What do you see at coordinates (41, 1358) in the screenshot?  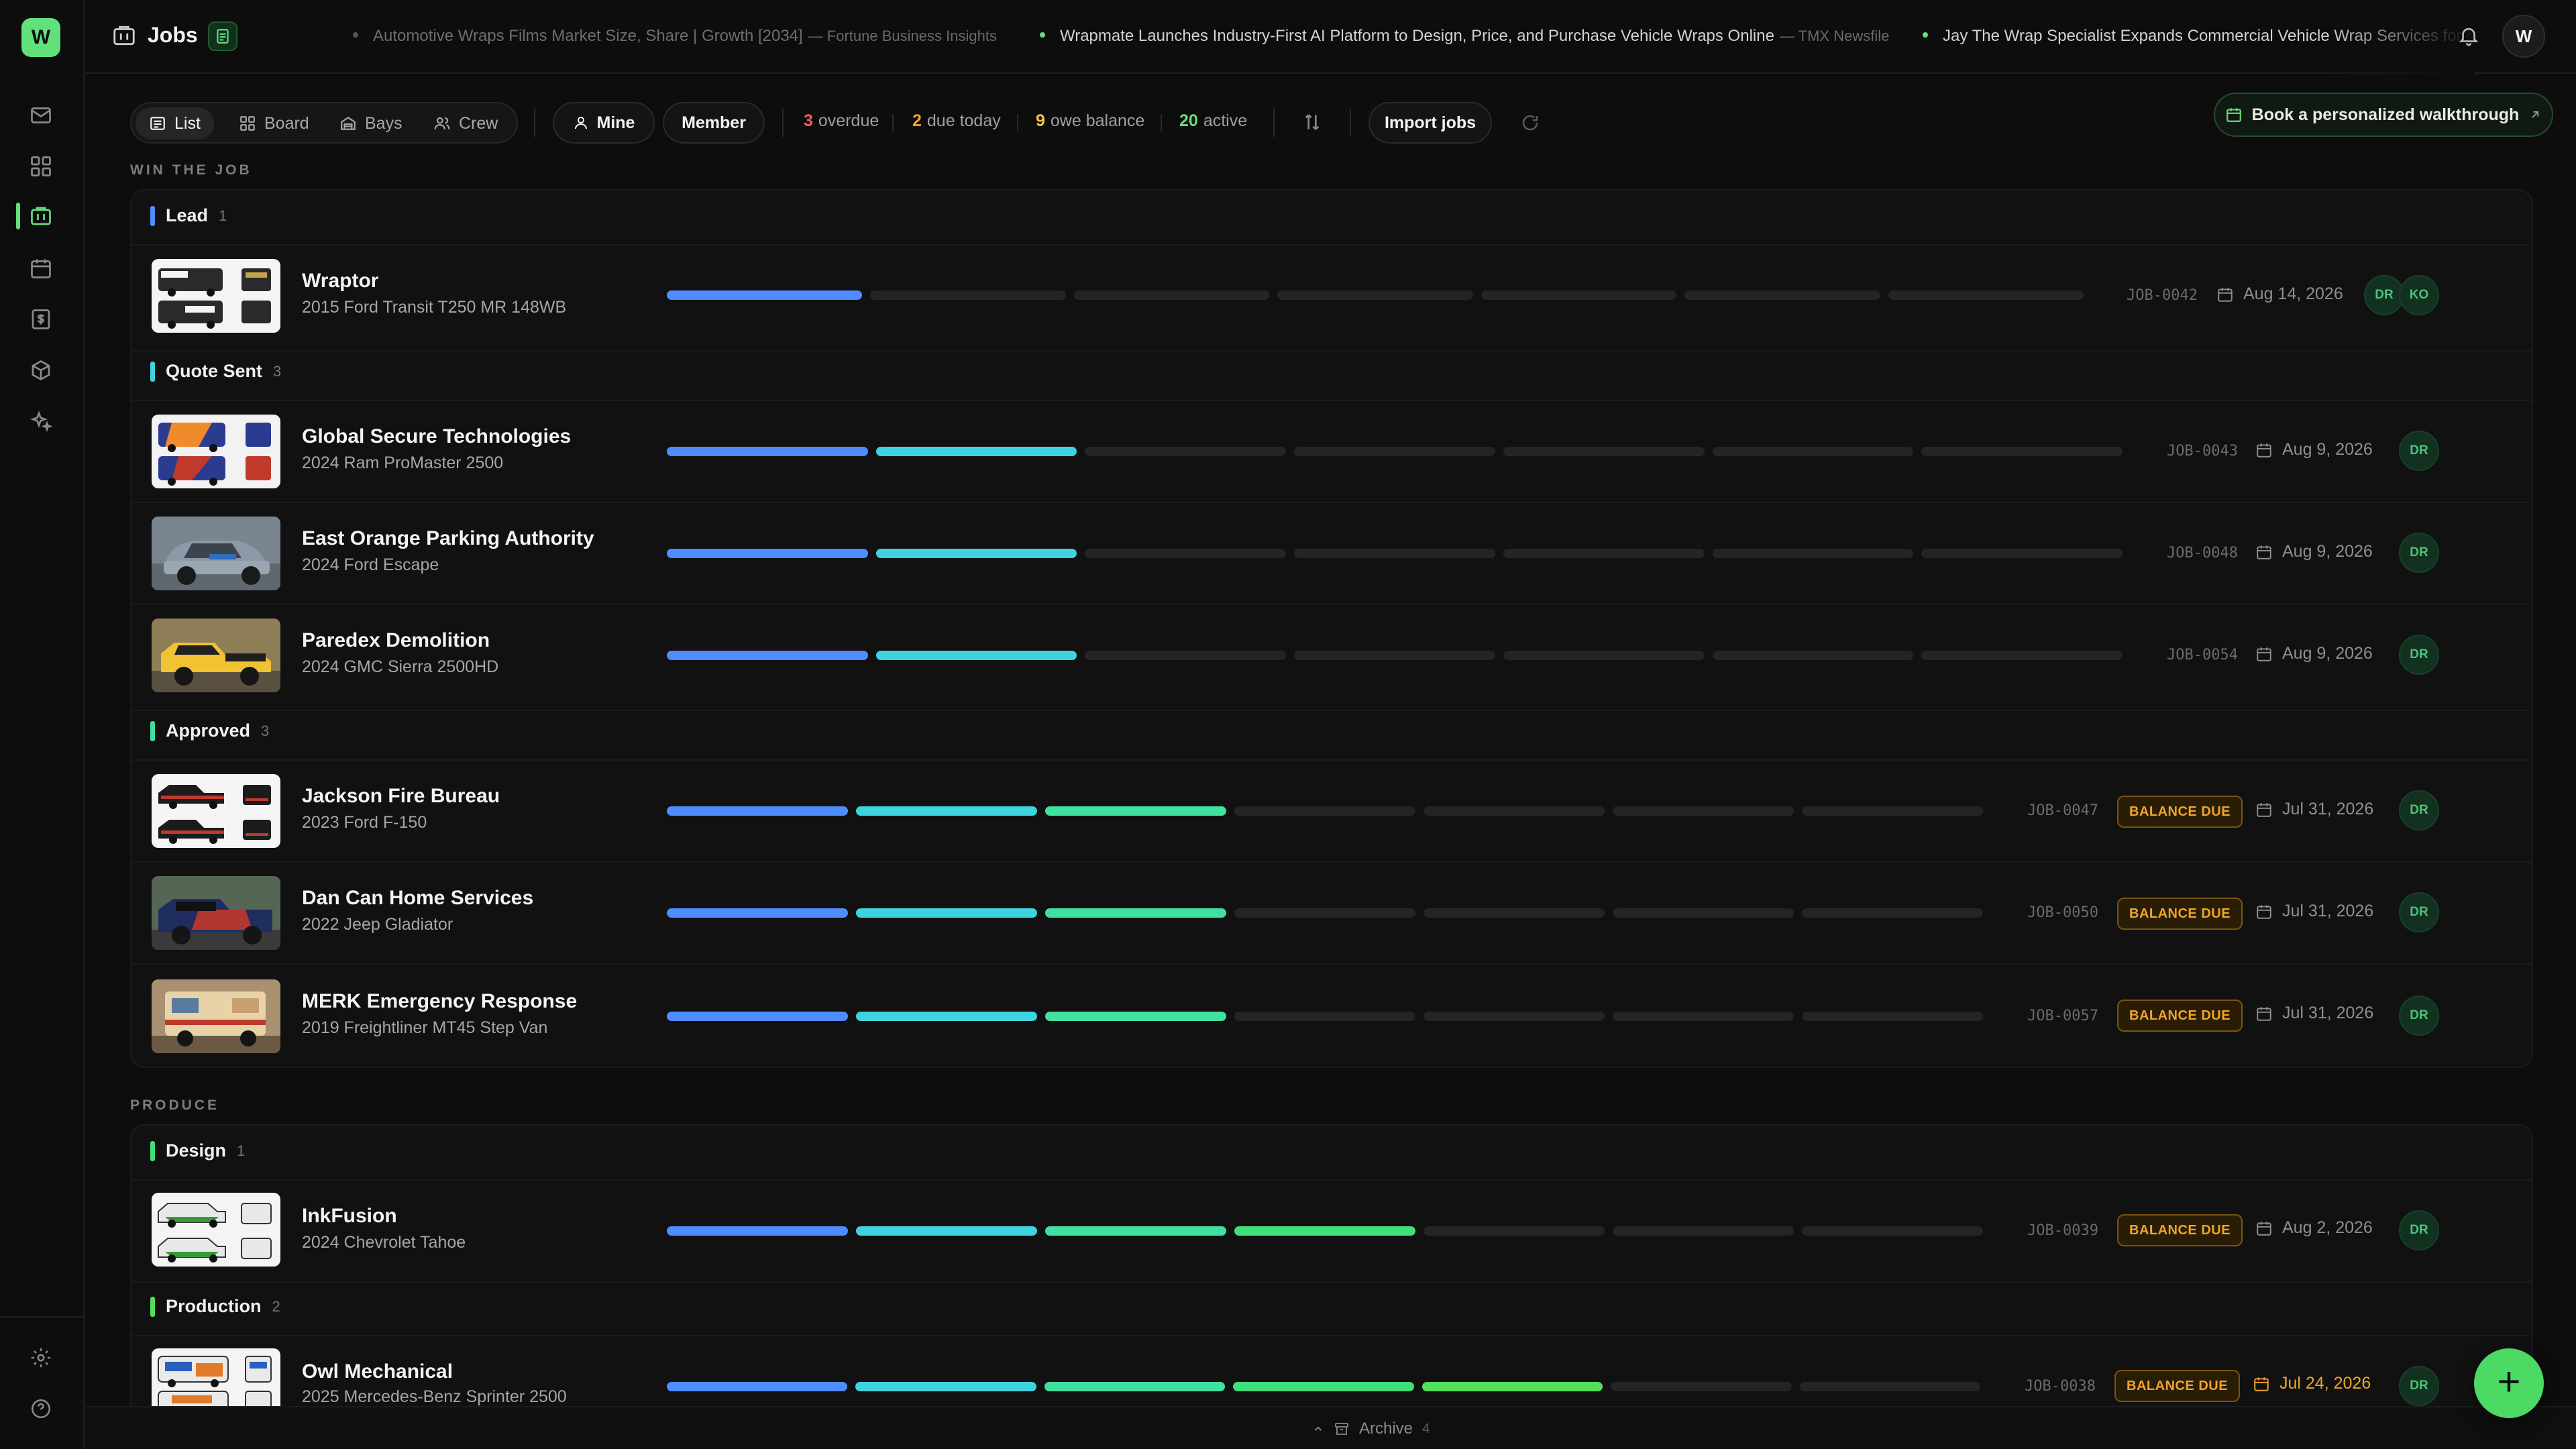 I see `settings-icon` at bounding box center [41, 1358].